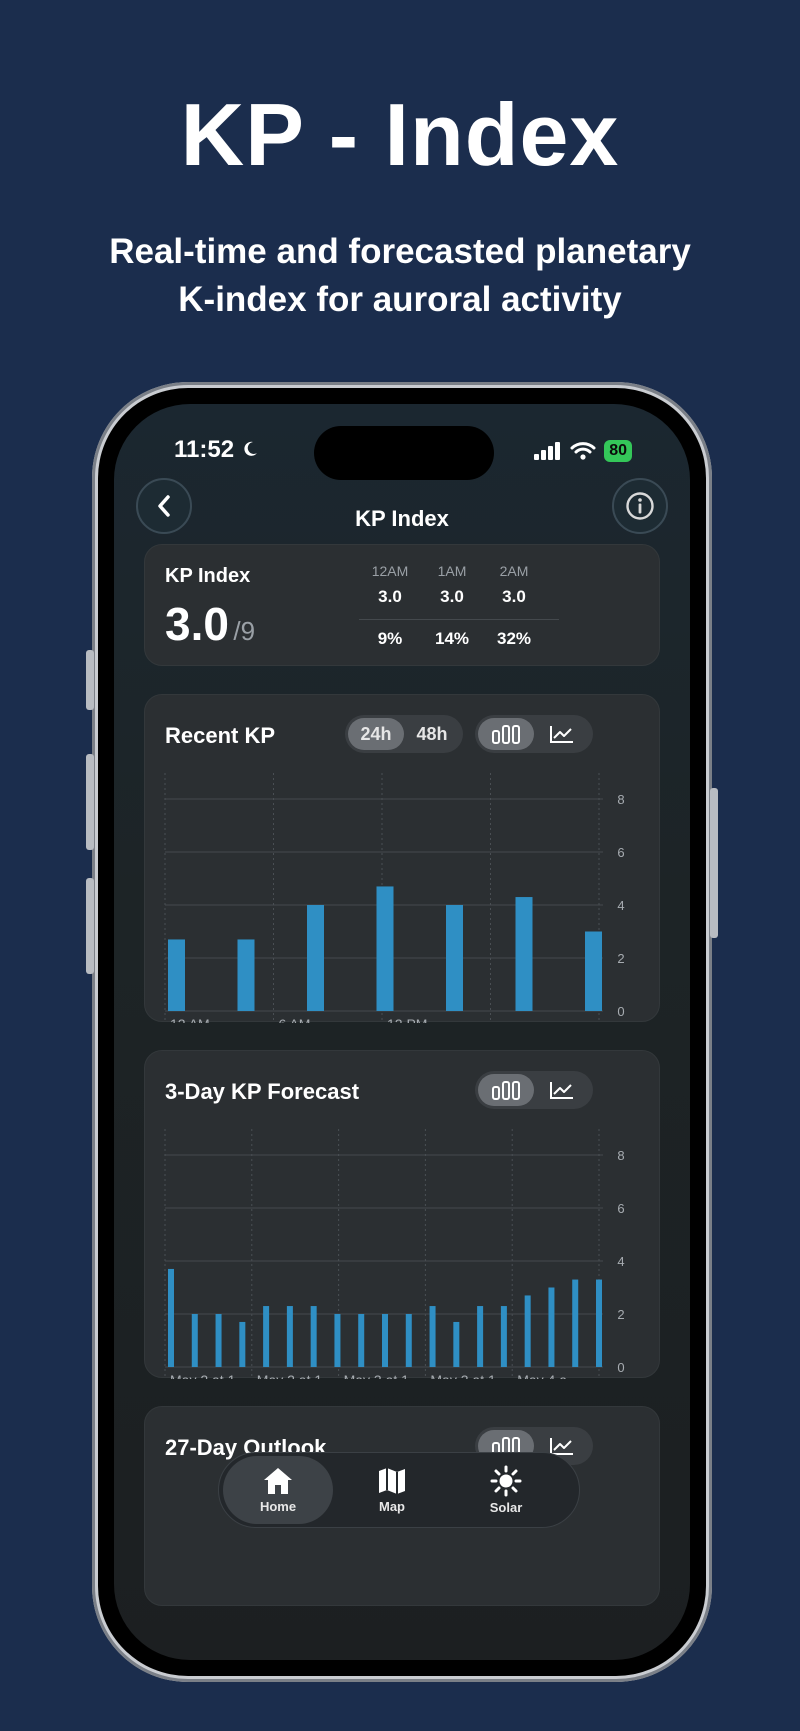 The width and height of the screenshot is (800, 1731). I want to click on tab-solar-label: Solar, so click(506, 1507).